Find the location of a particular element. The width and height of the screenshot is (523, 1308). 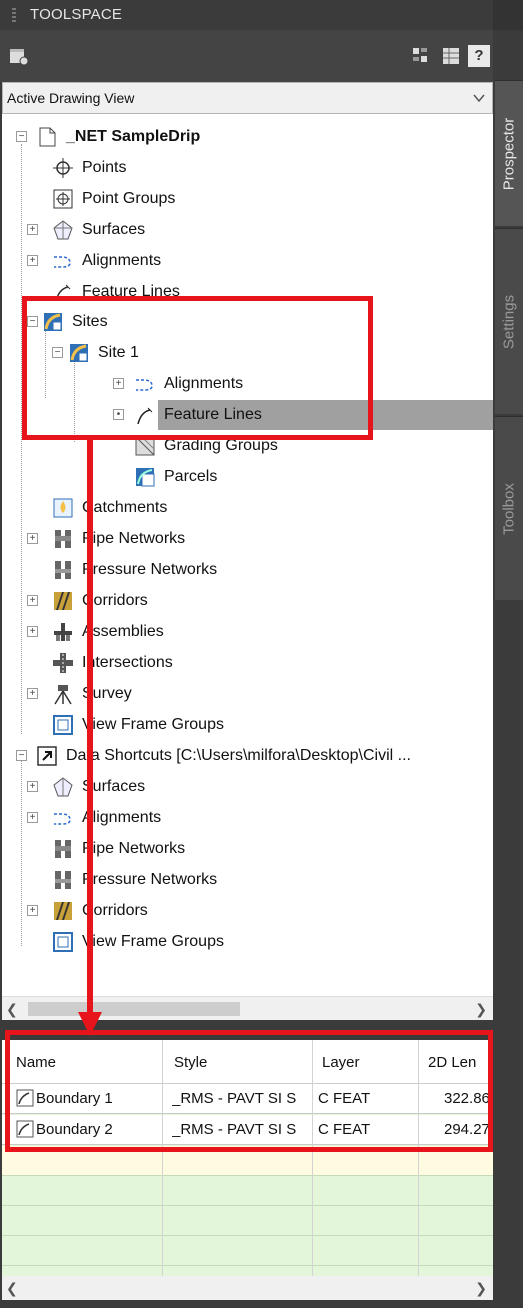

grid-horizontal-scrollbar: ❮ ❯ is located at coordinates (247, 1288).